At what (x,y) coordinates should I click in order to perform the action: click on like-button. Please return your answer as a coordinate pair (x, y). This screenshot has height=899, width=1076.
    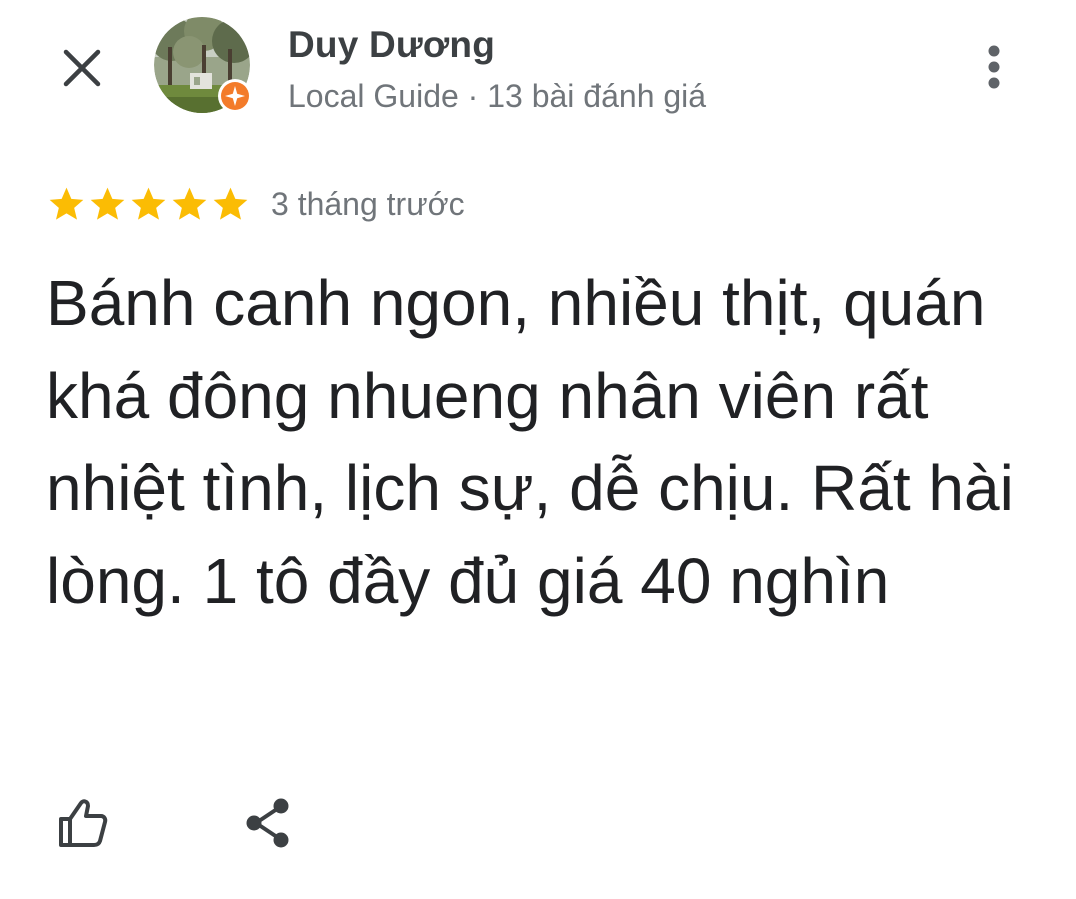
    Looking at the image, I should click on (83, 823).